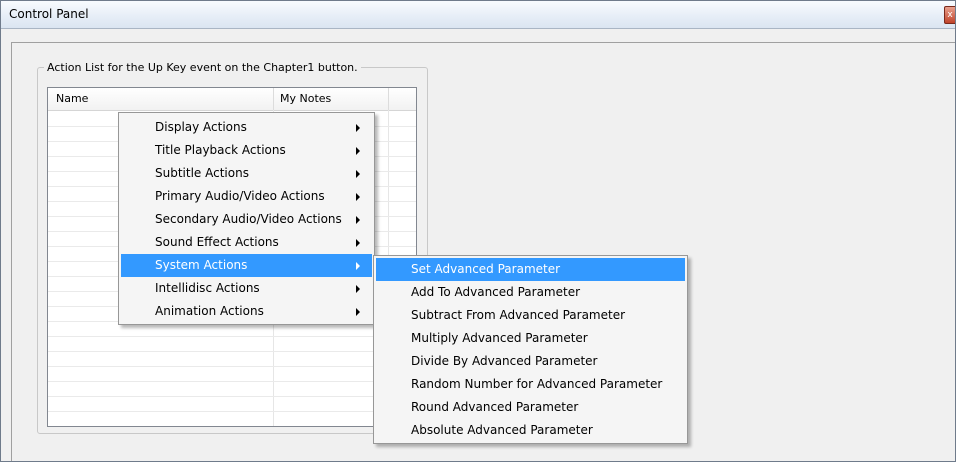 This screenshot has width=956, height=462. I want to click on submenu-item-subtract-from-advanced-parameter: Subtract From Advanced Parameter, so click(530, 315).